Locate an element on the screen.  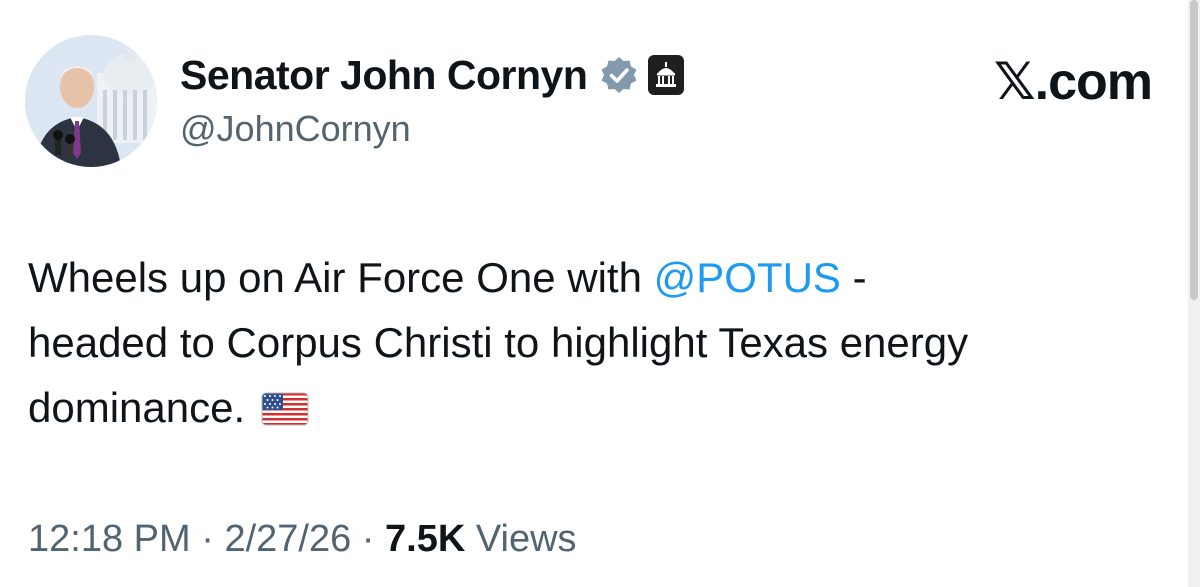
tweet-text-part-1: Wheels up on Air Force One with is located at coordinates (341, 277).